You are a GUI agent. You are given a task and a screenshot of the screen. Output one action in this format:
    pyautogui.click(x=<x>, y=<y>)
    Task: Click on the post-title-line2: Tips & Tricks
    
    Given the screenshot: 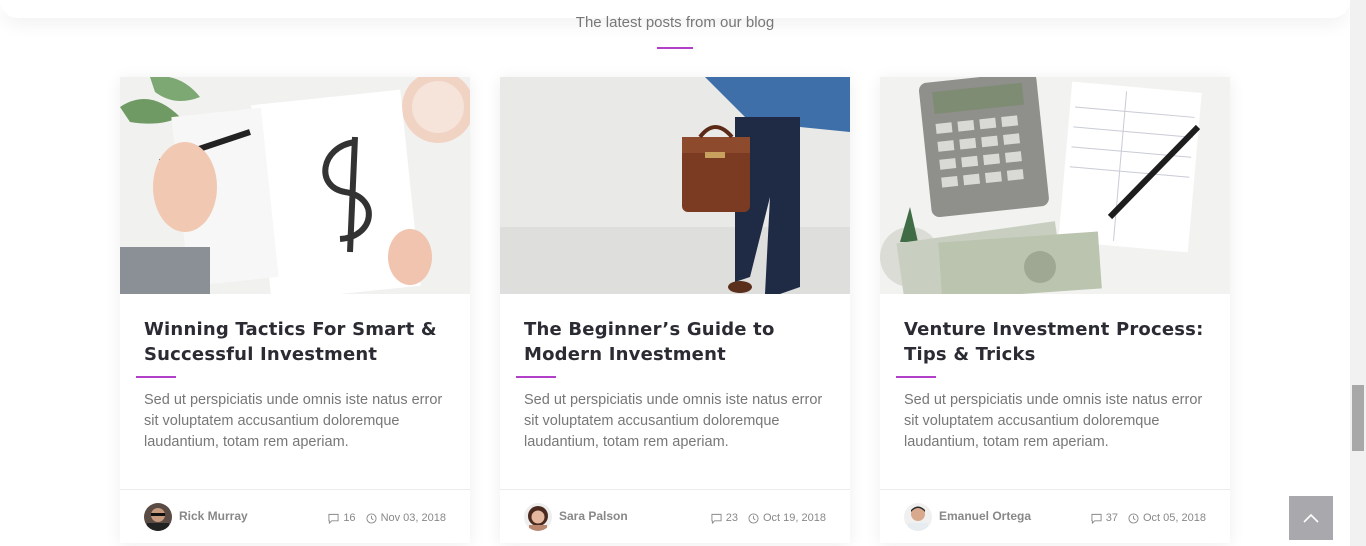 What is the action you would take?
    pyautogui.click(x=970, y=354)
    